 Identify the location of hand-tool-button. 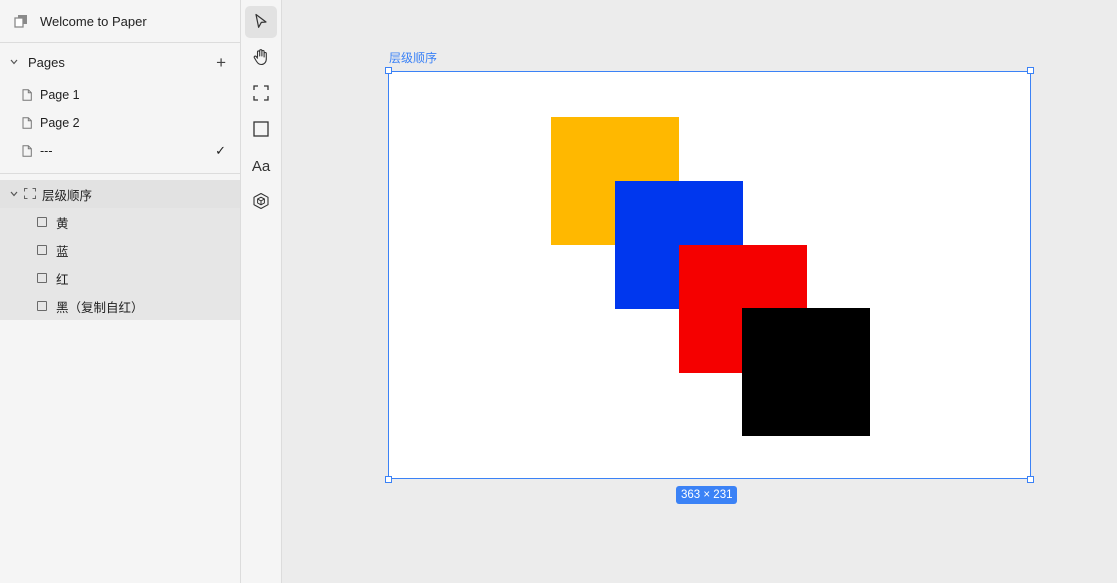
(261, 58).